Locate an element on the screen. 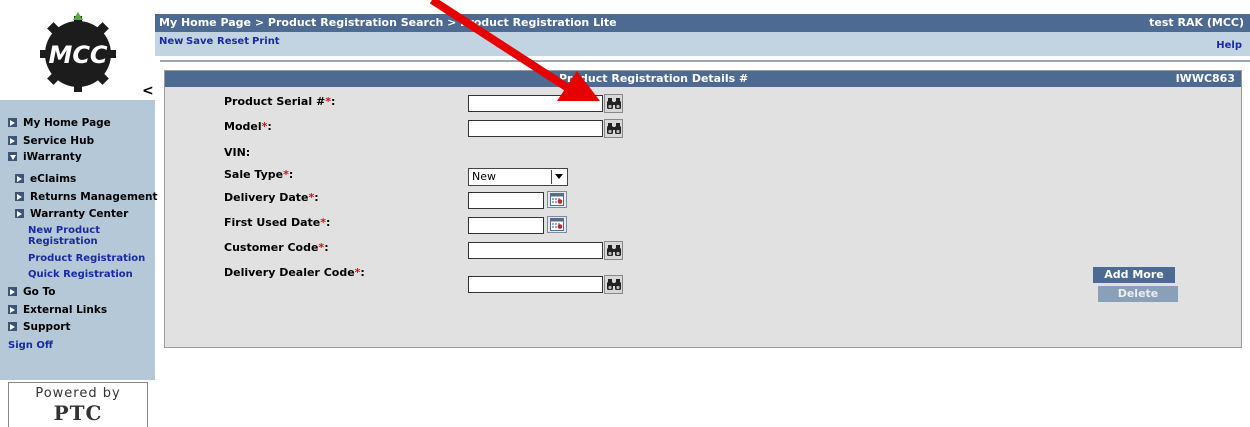 The image size is (1250, 427). product-serial-input is located at coordinates (535, 103).